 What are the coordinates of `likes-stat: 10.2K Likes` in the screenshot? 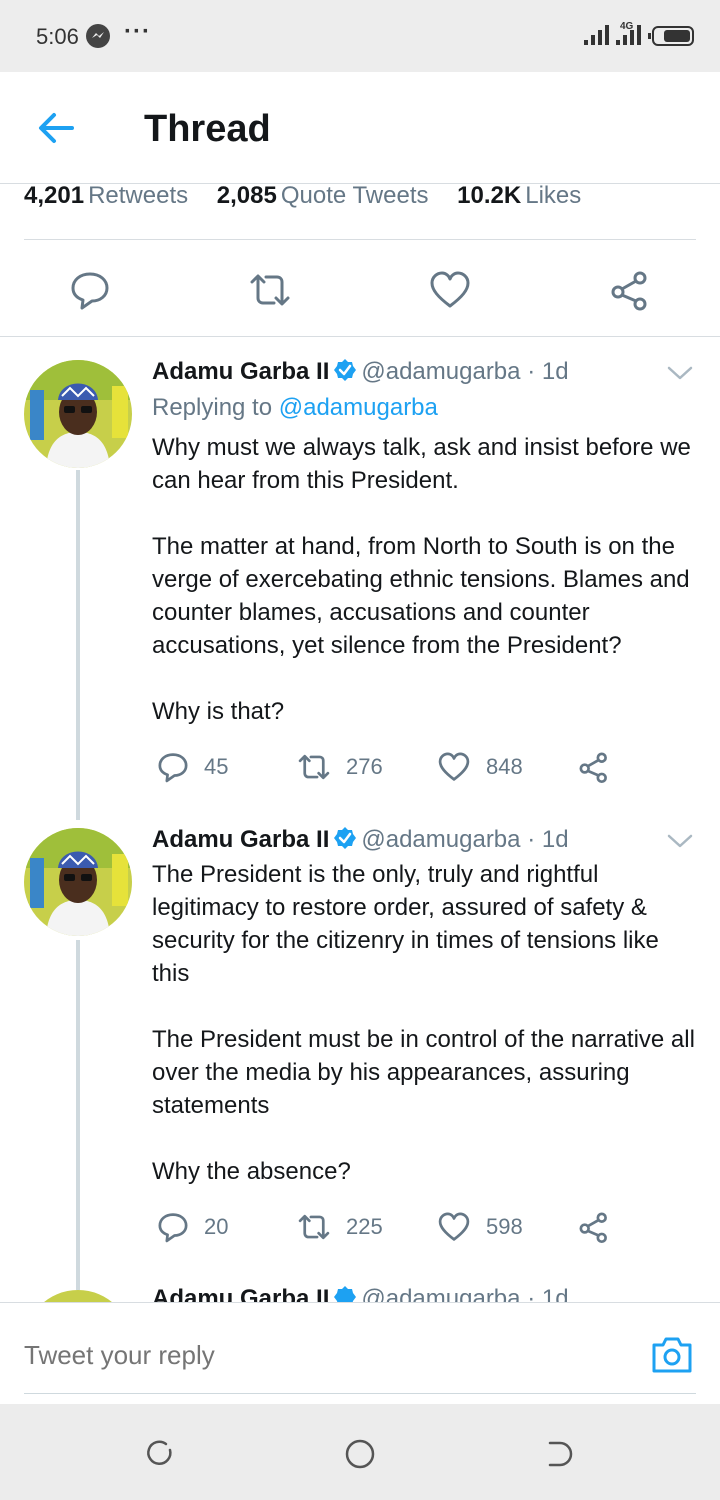 It's located at (530, 195).